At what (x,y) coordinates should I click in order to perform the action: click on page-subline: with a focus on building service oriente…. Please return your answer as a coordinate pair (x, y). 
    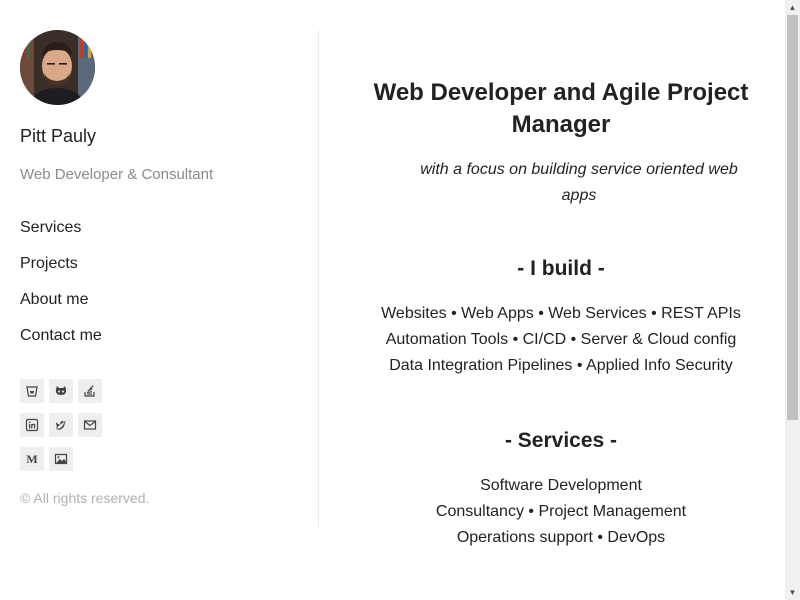
    Looking at the image, I should click on (579, 182).